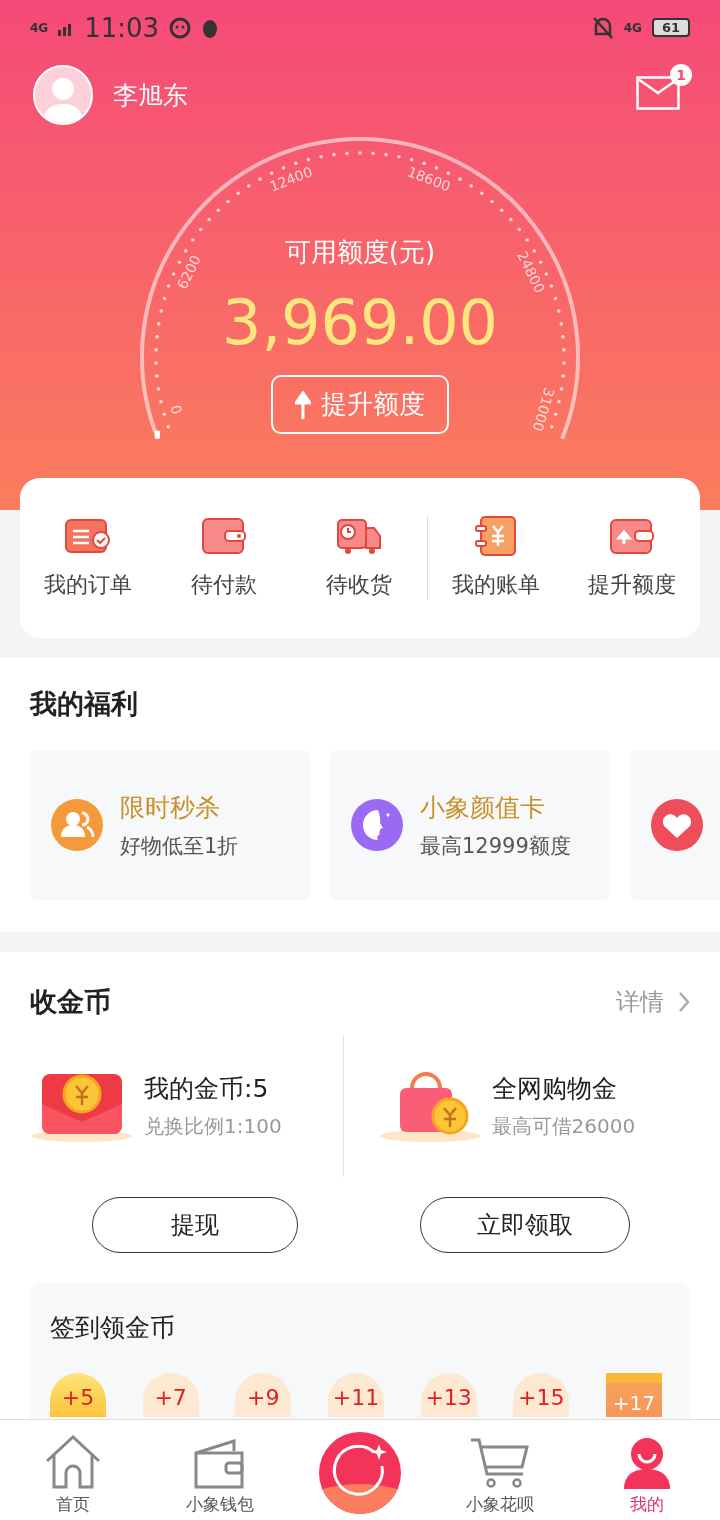 The width and height of the screenshot is (720, 1520). Describe the element at coordinates (179, 846) in the screenshot. I see `promo-subtitle: 好物低至1折` at that location.